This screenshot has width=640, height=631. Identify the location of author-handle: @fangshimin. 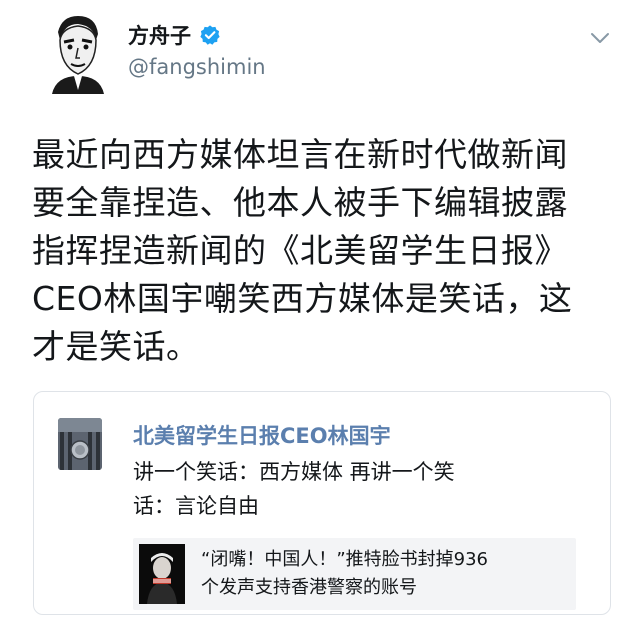
(197, 67).